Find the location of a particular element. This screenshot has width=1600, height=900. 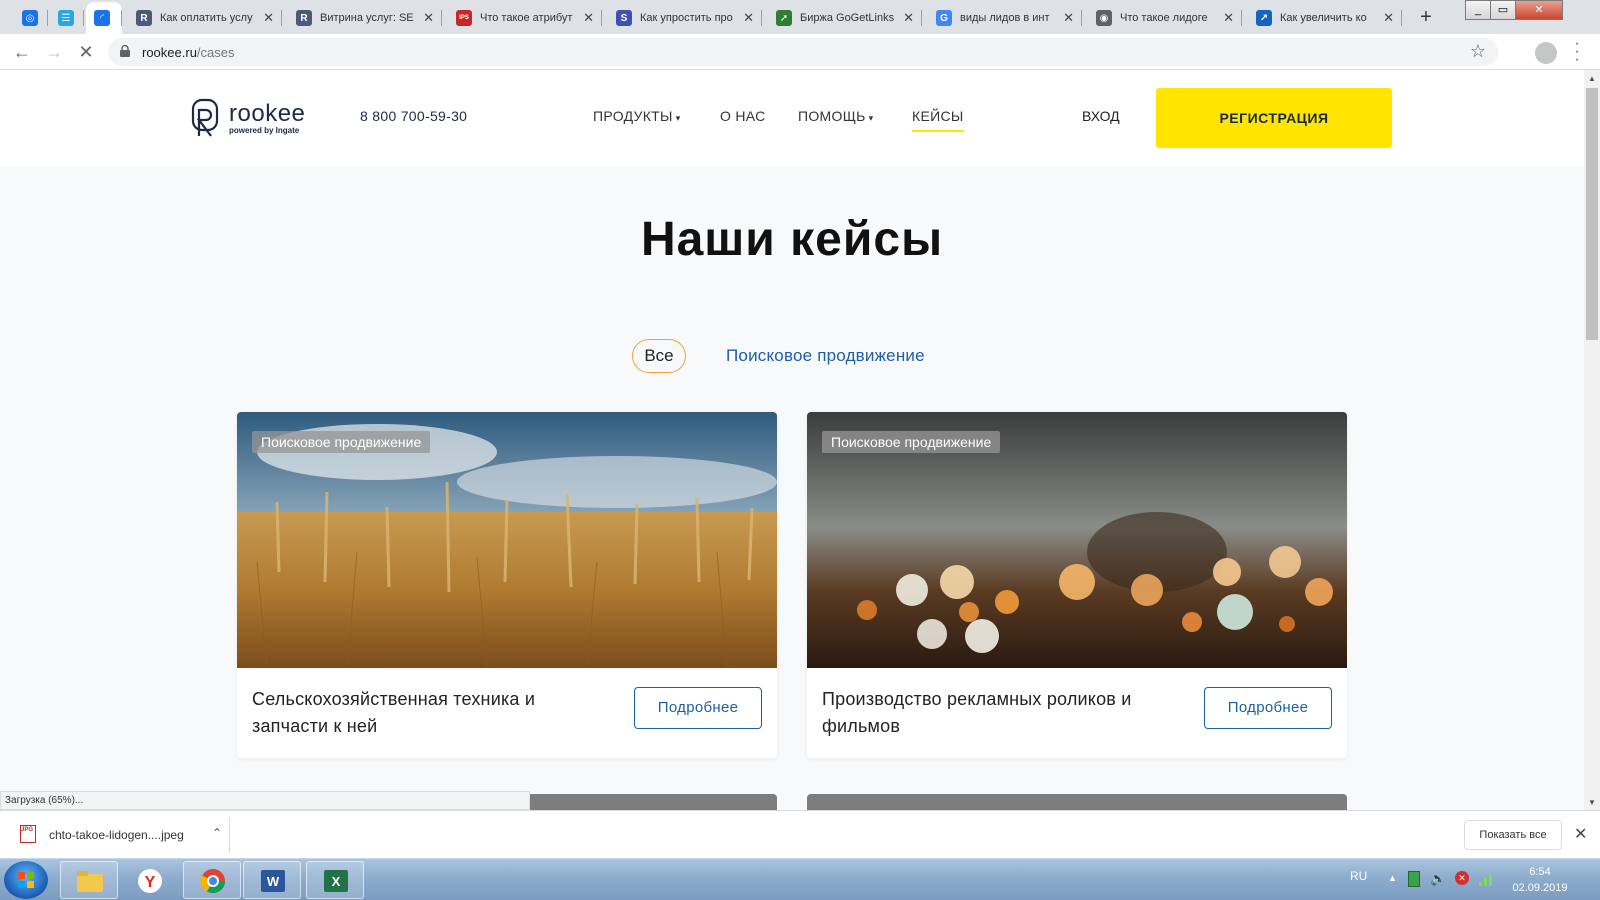

taskbar-yandex: Y is located at coordinates (149, 880).